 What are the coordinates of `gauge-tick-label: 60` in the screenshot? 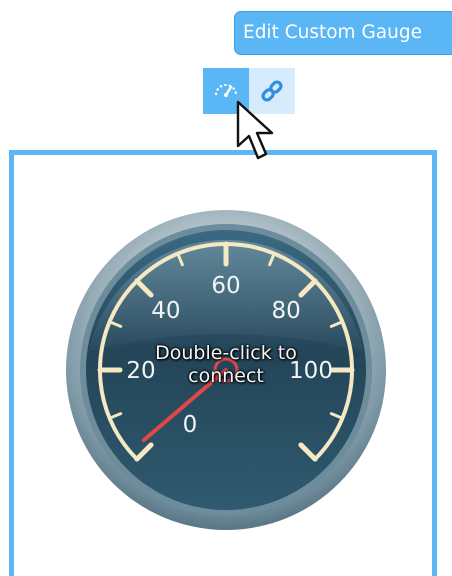 It's located at (225, 286).